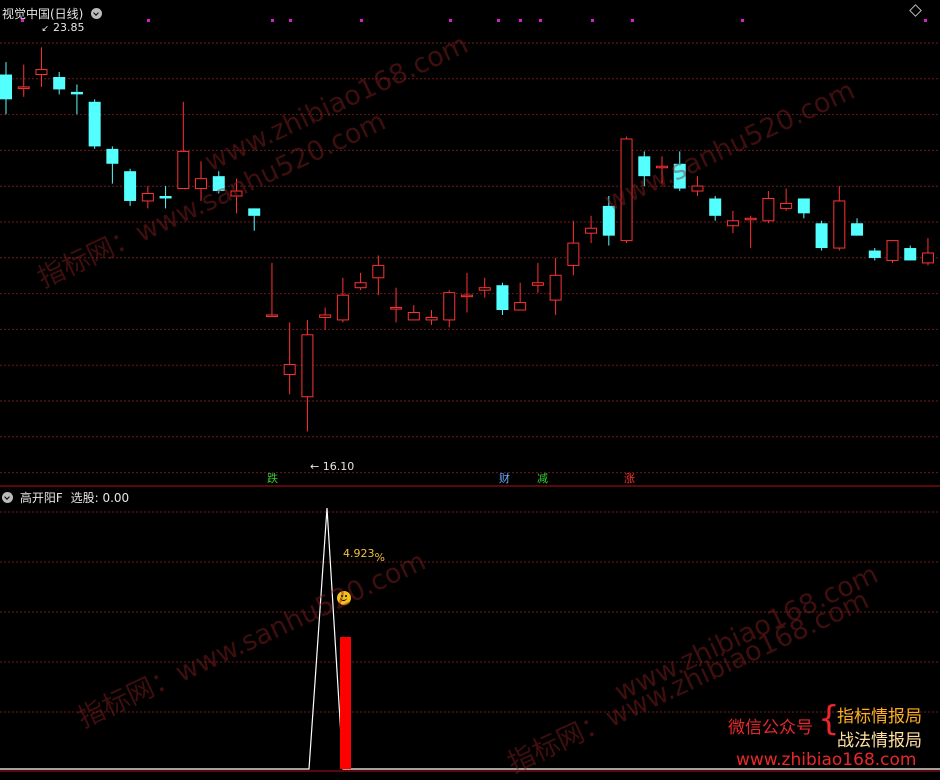 The height and width of the screenshot is (780, 940). I want to click on percent-sign: %, so click(379, 557).